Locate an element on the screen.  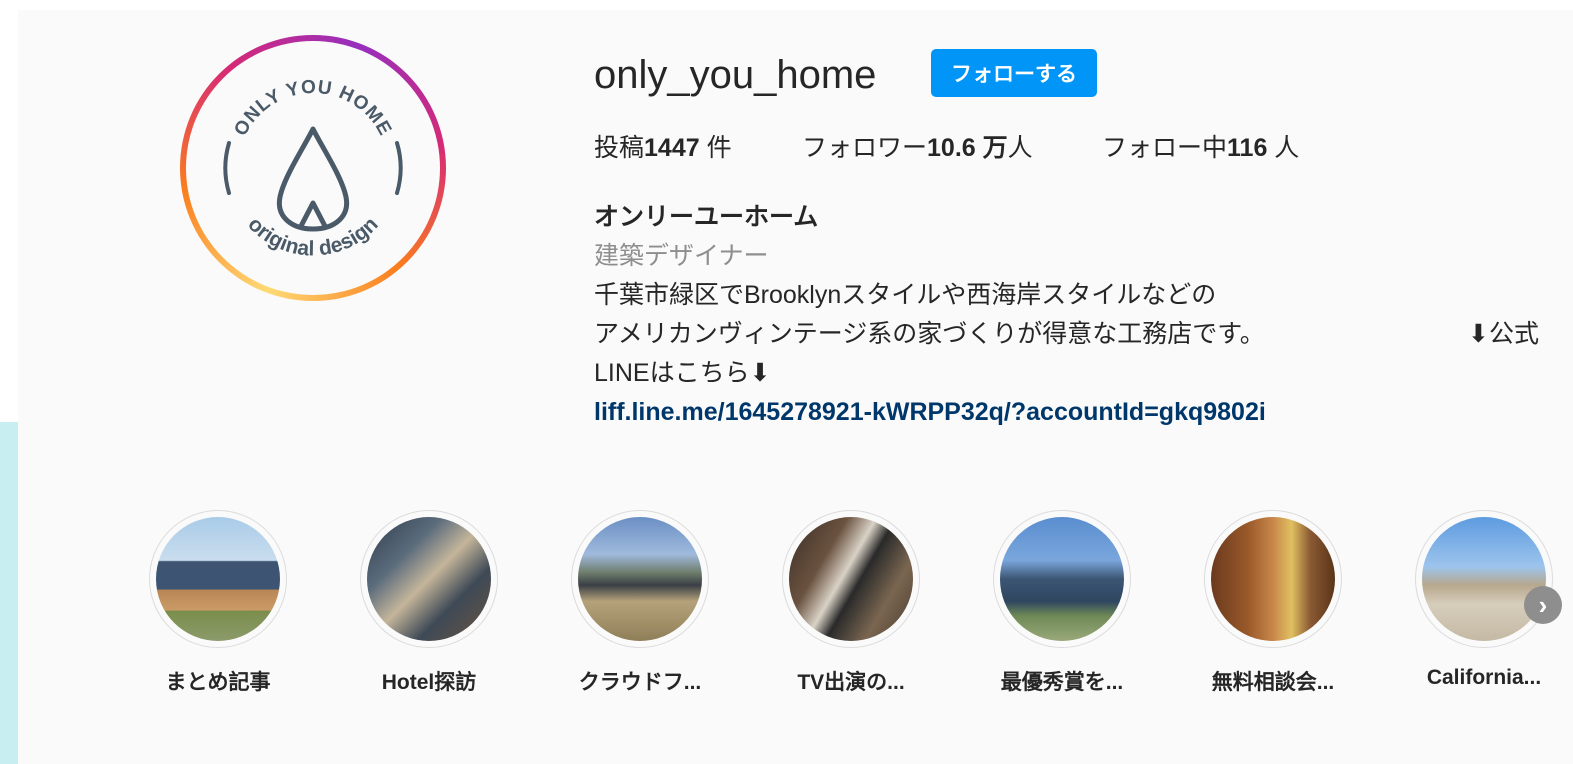
left-edge-strip is located at coordinates (9, 593).